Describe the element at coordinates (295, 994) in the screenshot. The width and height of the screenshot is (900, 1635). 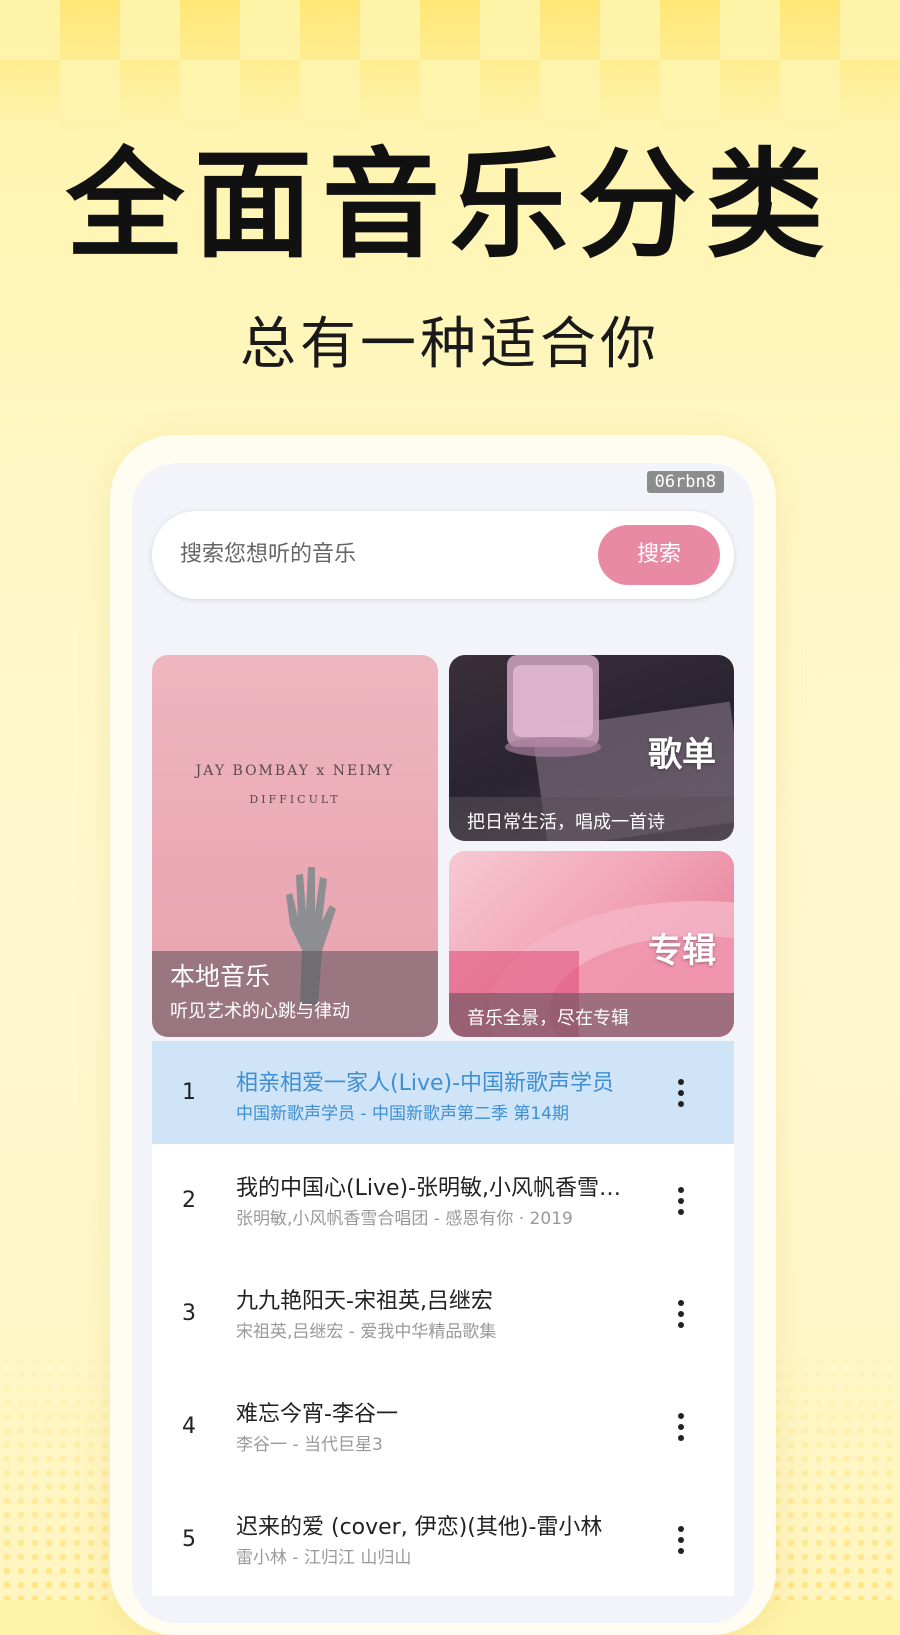
I see `local-music-overlay: 本地音乐 听见艺术的心跳与律动` at that location.